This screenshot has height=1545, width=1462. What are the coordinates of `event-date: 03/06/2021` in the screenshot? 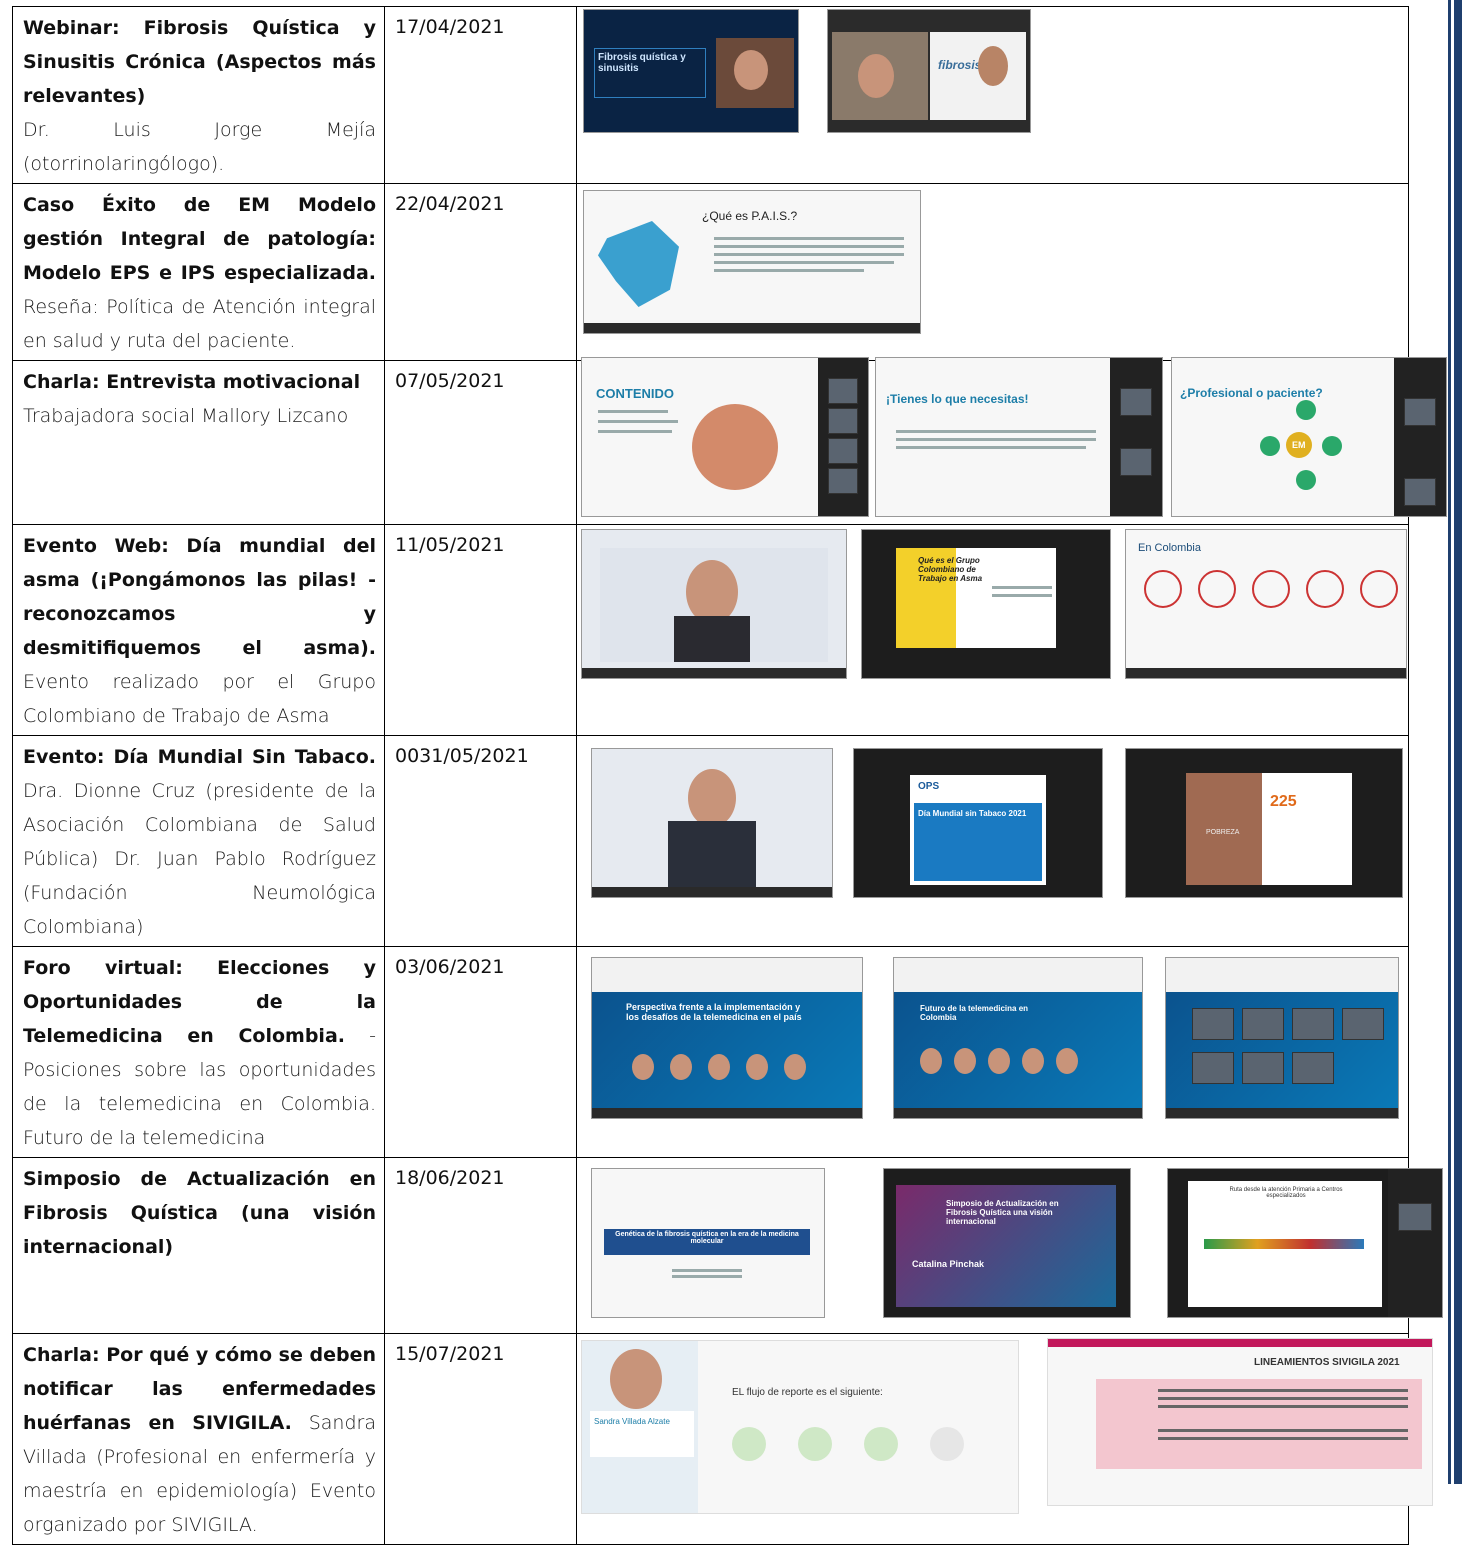 It's located at (450, 967).